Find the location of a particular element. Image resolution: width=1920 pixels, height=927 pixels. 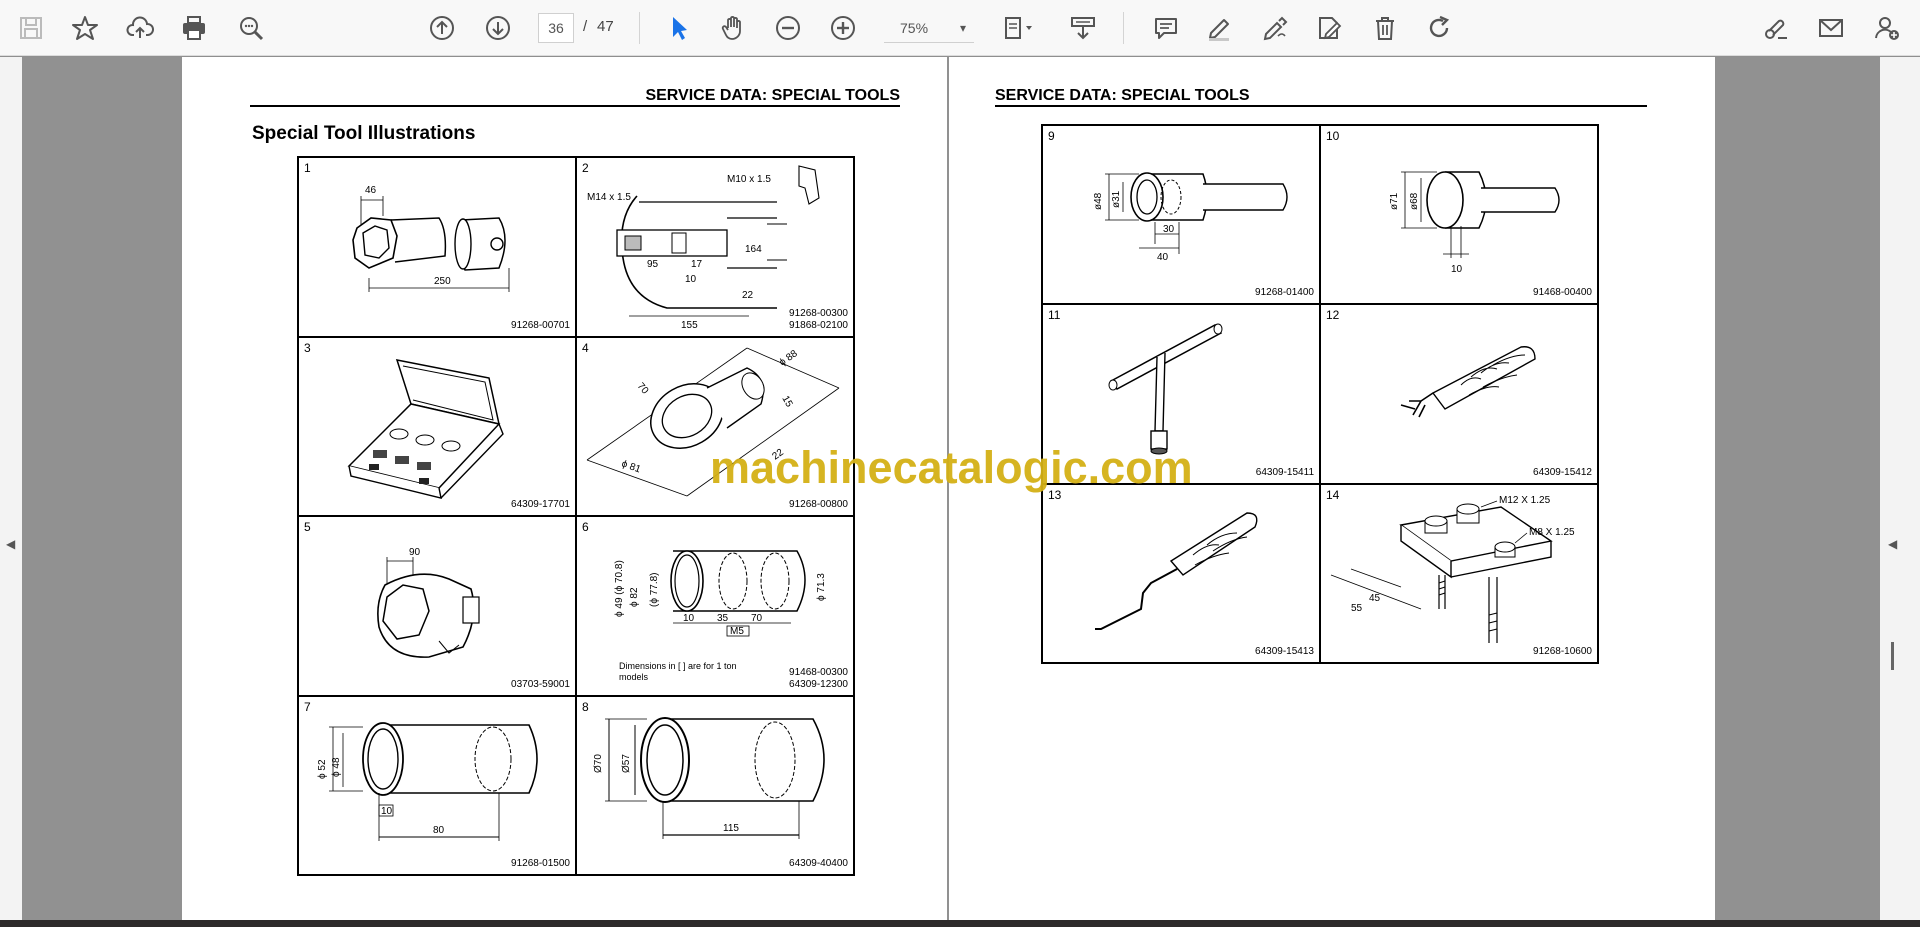

dimension-label: 55 is located at coordinates (1357, 608).